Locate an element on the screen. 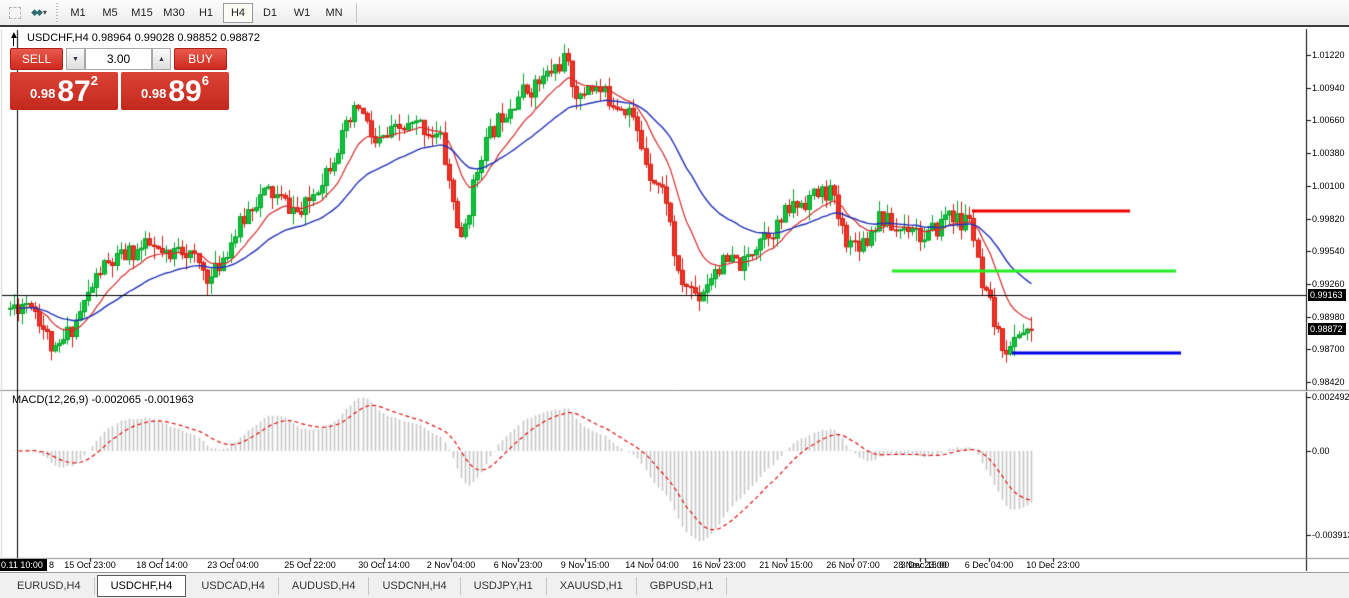 The width and height of the screenshot is (1349, 598). time-tick-label: 2 Nov 04:00 is located at coordinates (451, 565).